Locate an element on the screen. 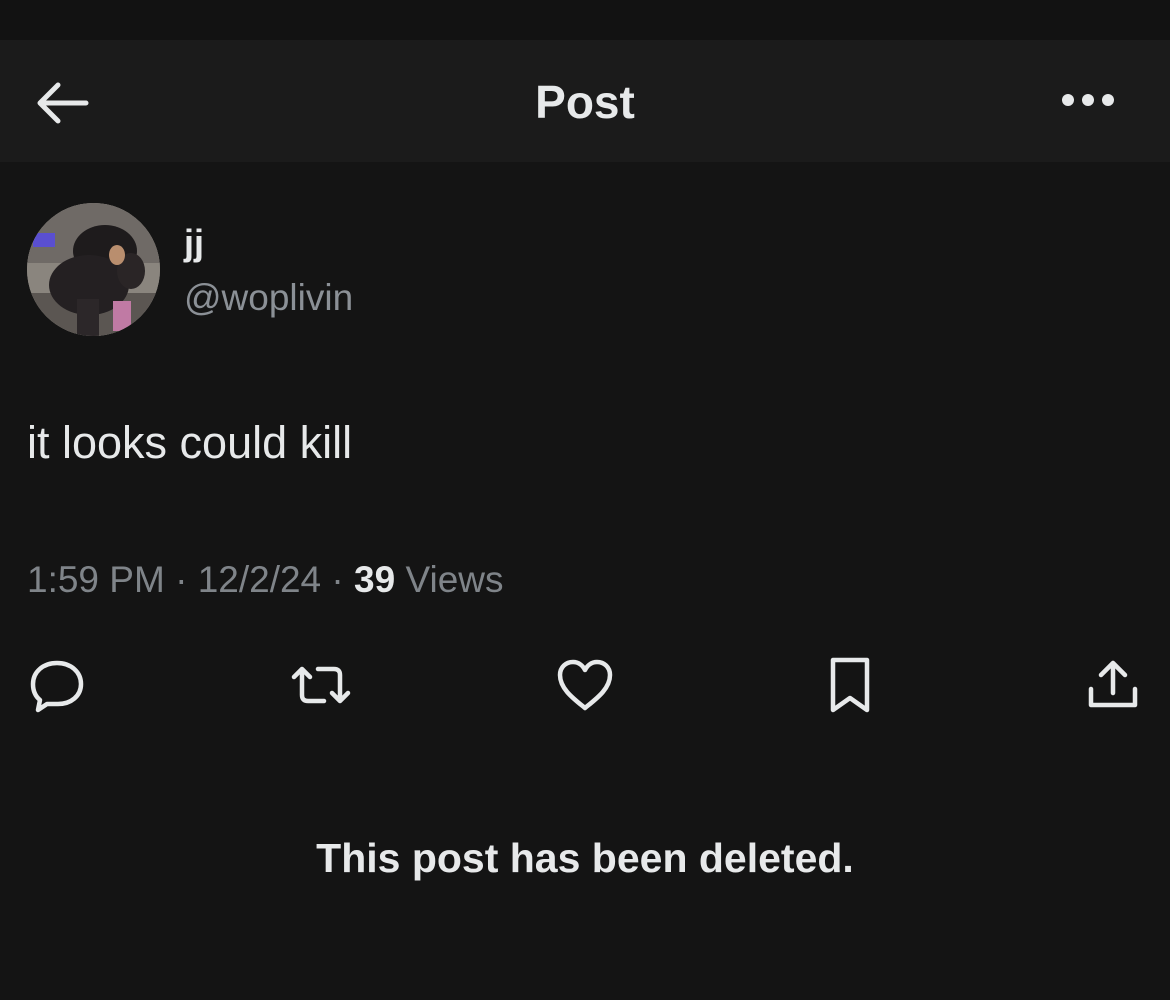  deleted-notice: This post has been deleted. is located at coordinates (585, 858).